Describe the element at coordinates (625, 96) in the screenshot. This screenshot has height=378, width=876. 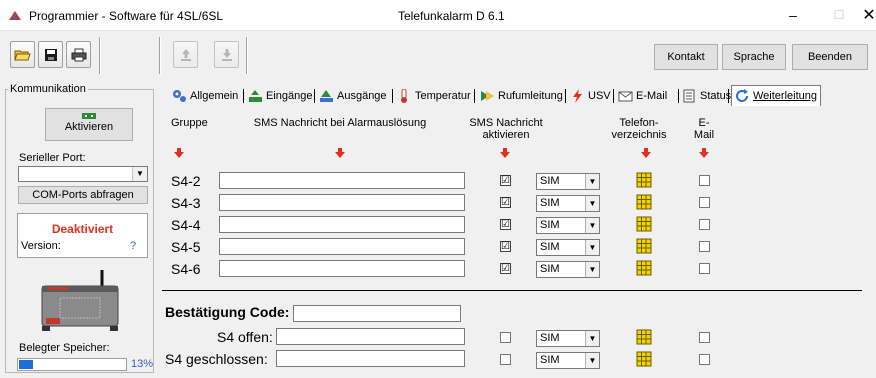
I see `envelope-icon` at that location.